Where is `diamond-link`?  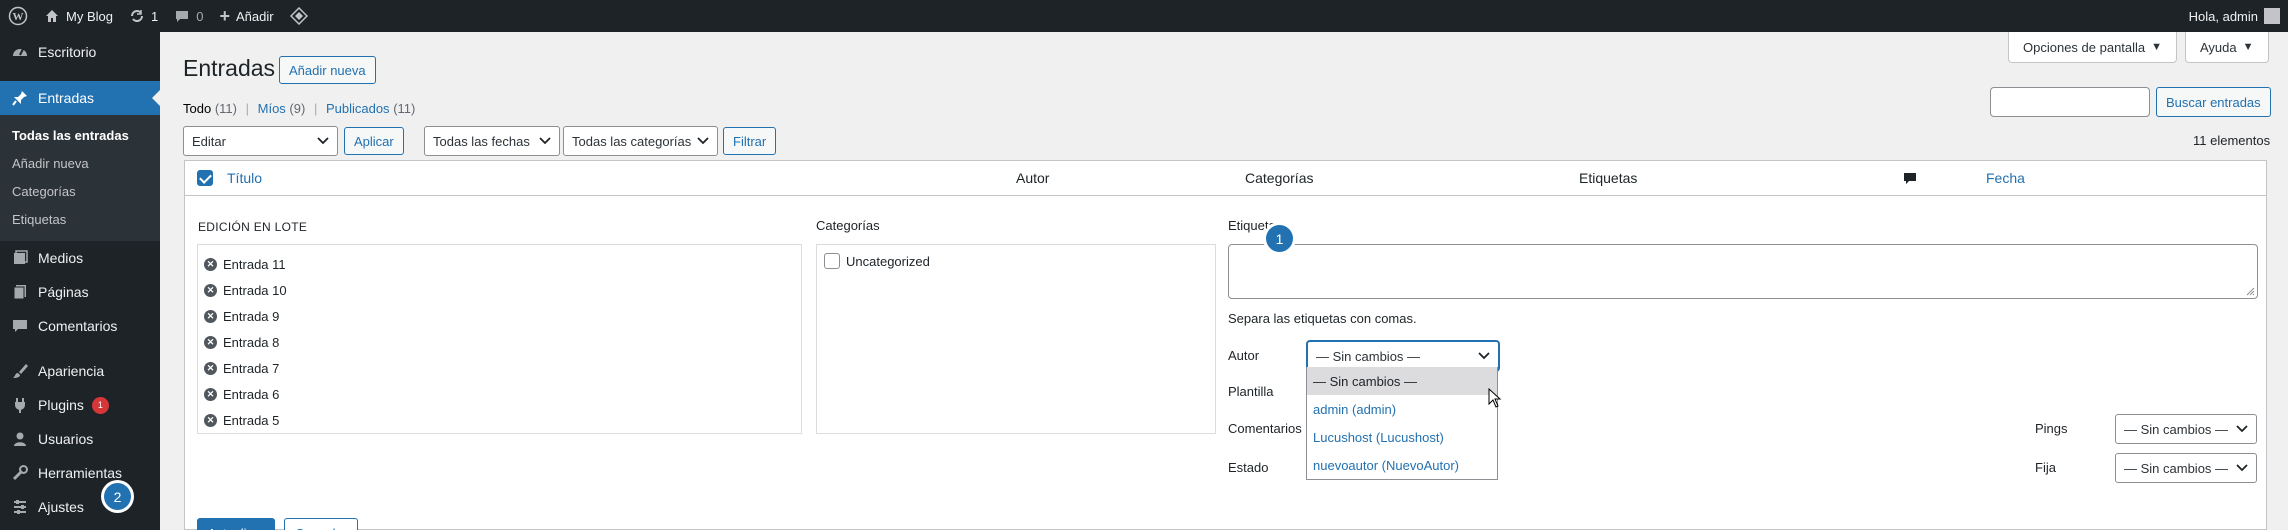 diamond-link is located at coordinates (299, 16).